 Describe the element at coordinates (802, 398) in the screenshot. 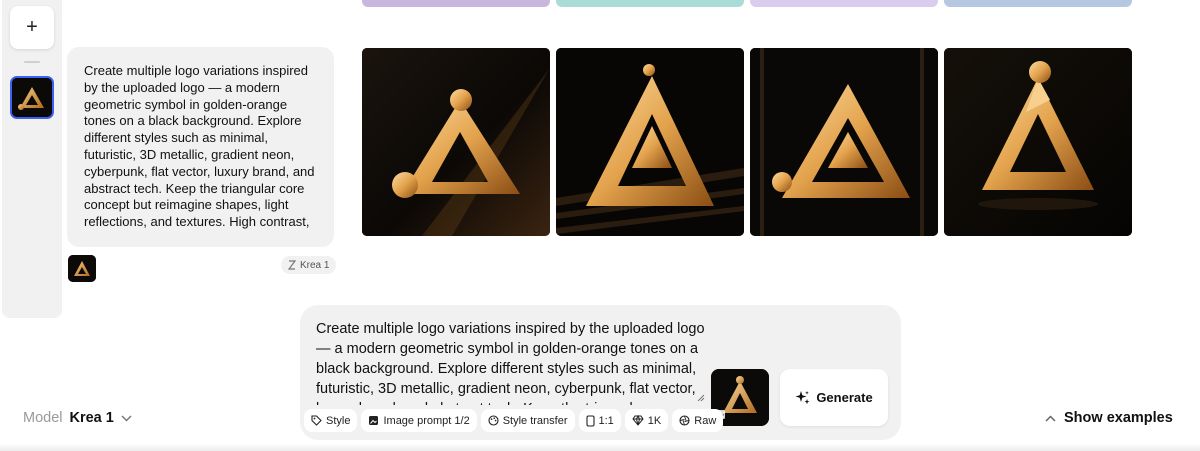

I see `sparkle-icon` at that location.